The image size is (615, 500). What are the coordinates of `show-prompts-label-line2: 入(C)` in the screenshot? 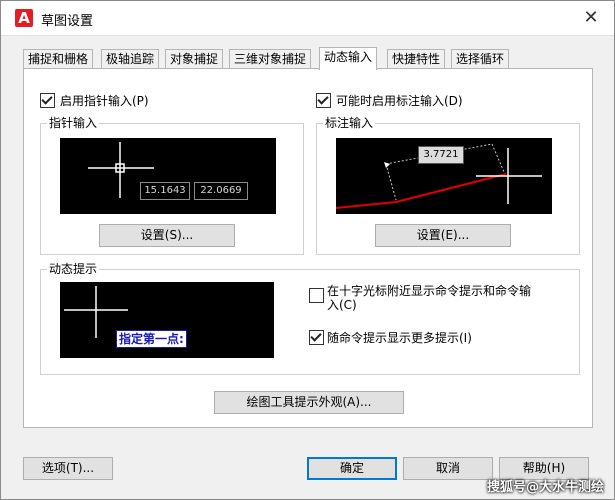 It's located at (342, 305).